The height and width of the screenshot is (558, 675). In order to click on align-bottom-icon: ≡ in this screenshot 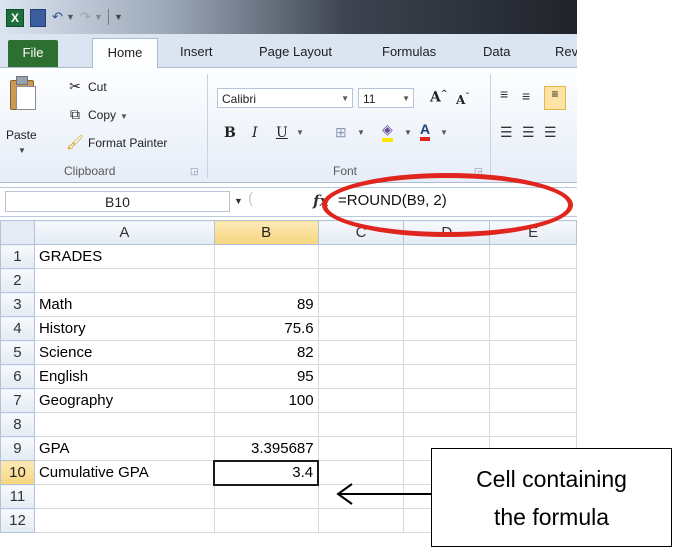, I will do `click(555, 98)`.